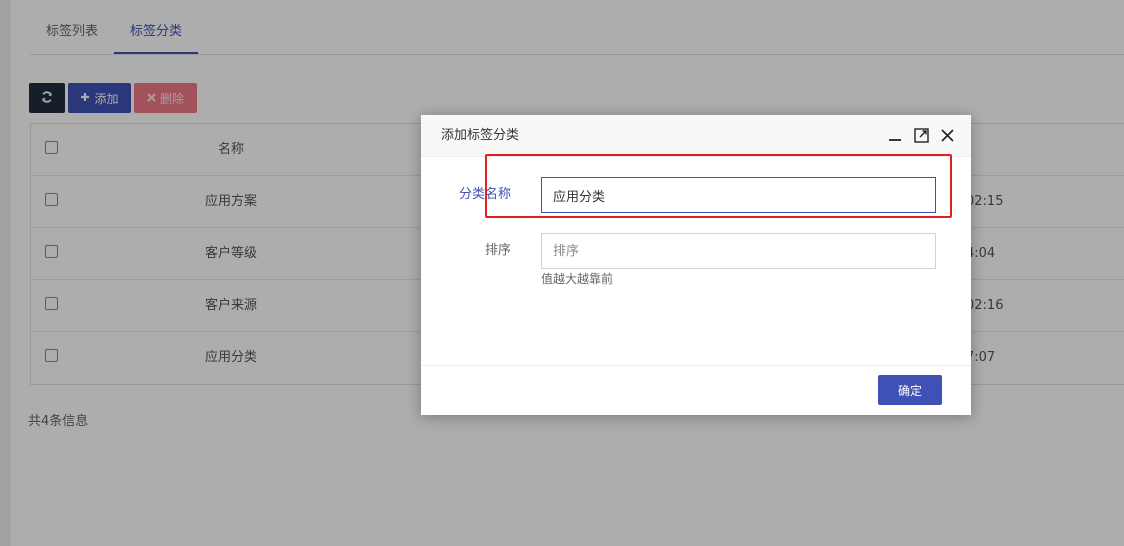 The height and width of the screenshot is (546, 1124). Describe the element at coordinates (947, 135) in the screenshot. I see `close-icon` at that location.